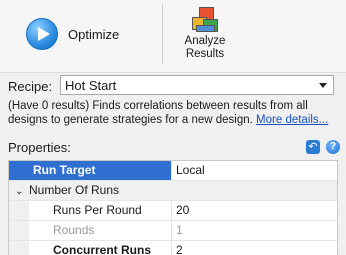 This screenshot has width=346, height=255. What do you see at coordinates (205, 54) in the screenshot?
I see `analyze-label-line2: Results` at bounding box center [205, 54].